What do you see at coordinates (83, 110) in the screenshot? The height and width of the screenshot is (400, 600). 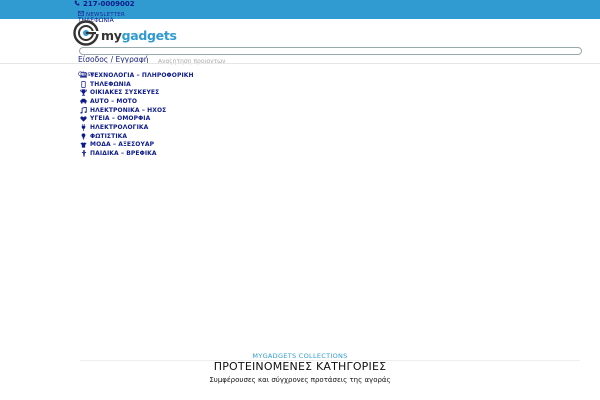 I see `music-note-icon` at bounding box center [83, 110].